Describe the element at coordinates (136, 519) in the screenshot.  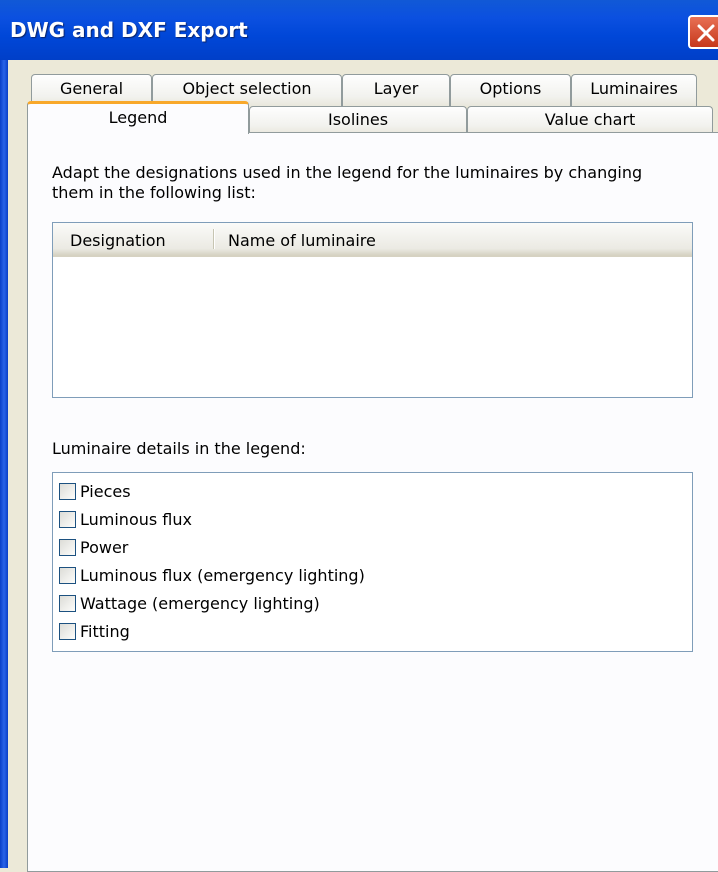
I see `check-item-label: Luminous flux` at that location.